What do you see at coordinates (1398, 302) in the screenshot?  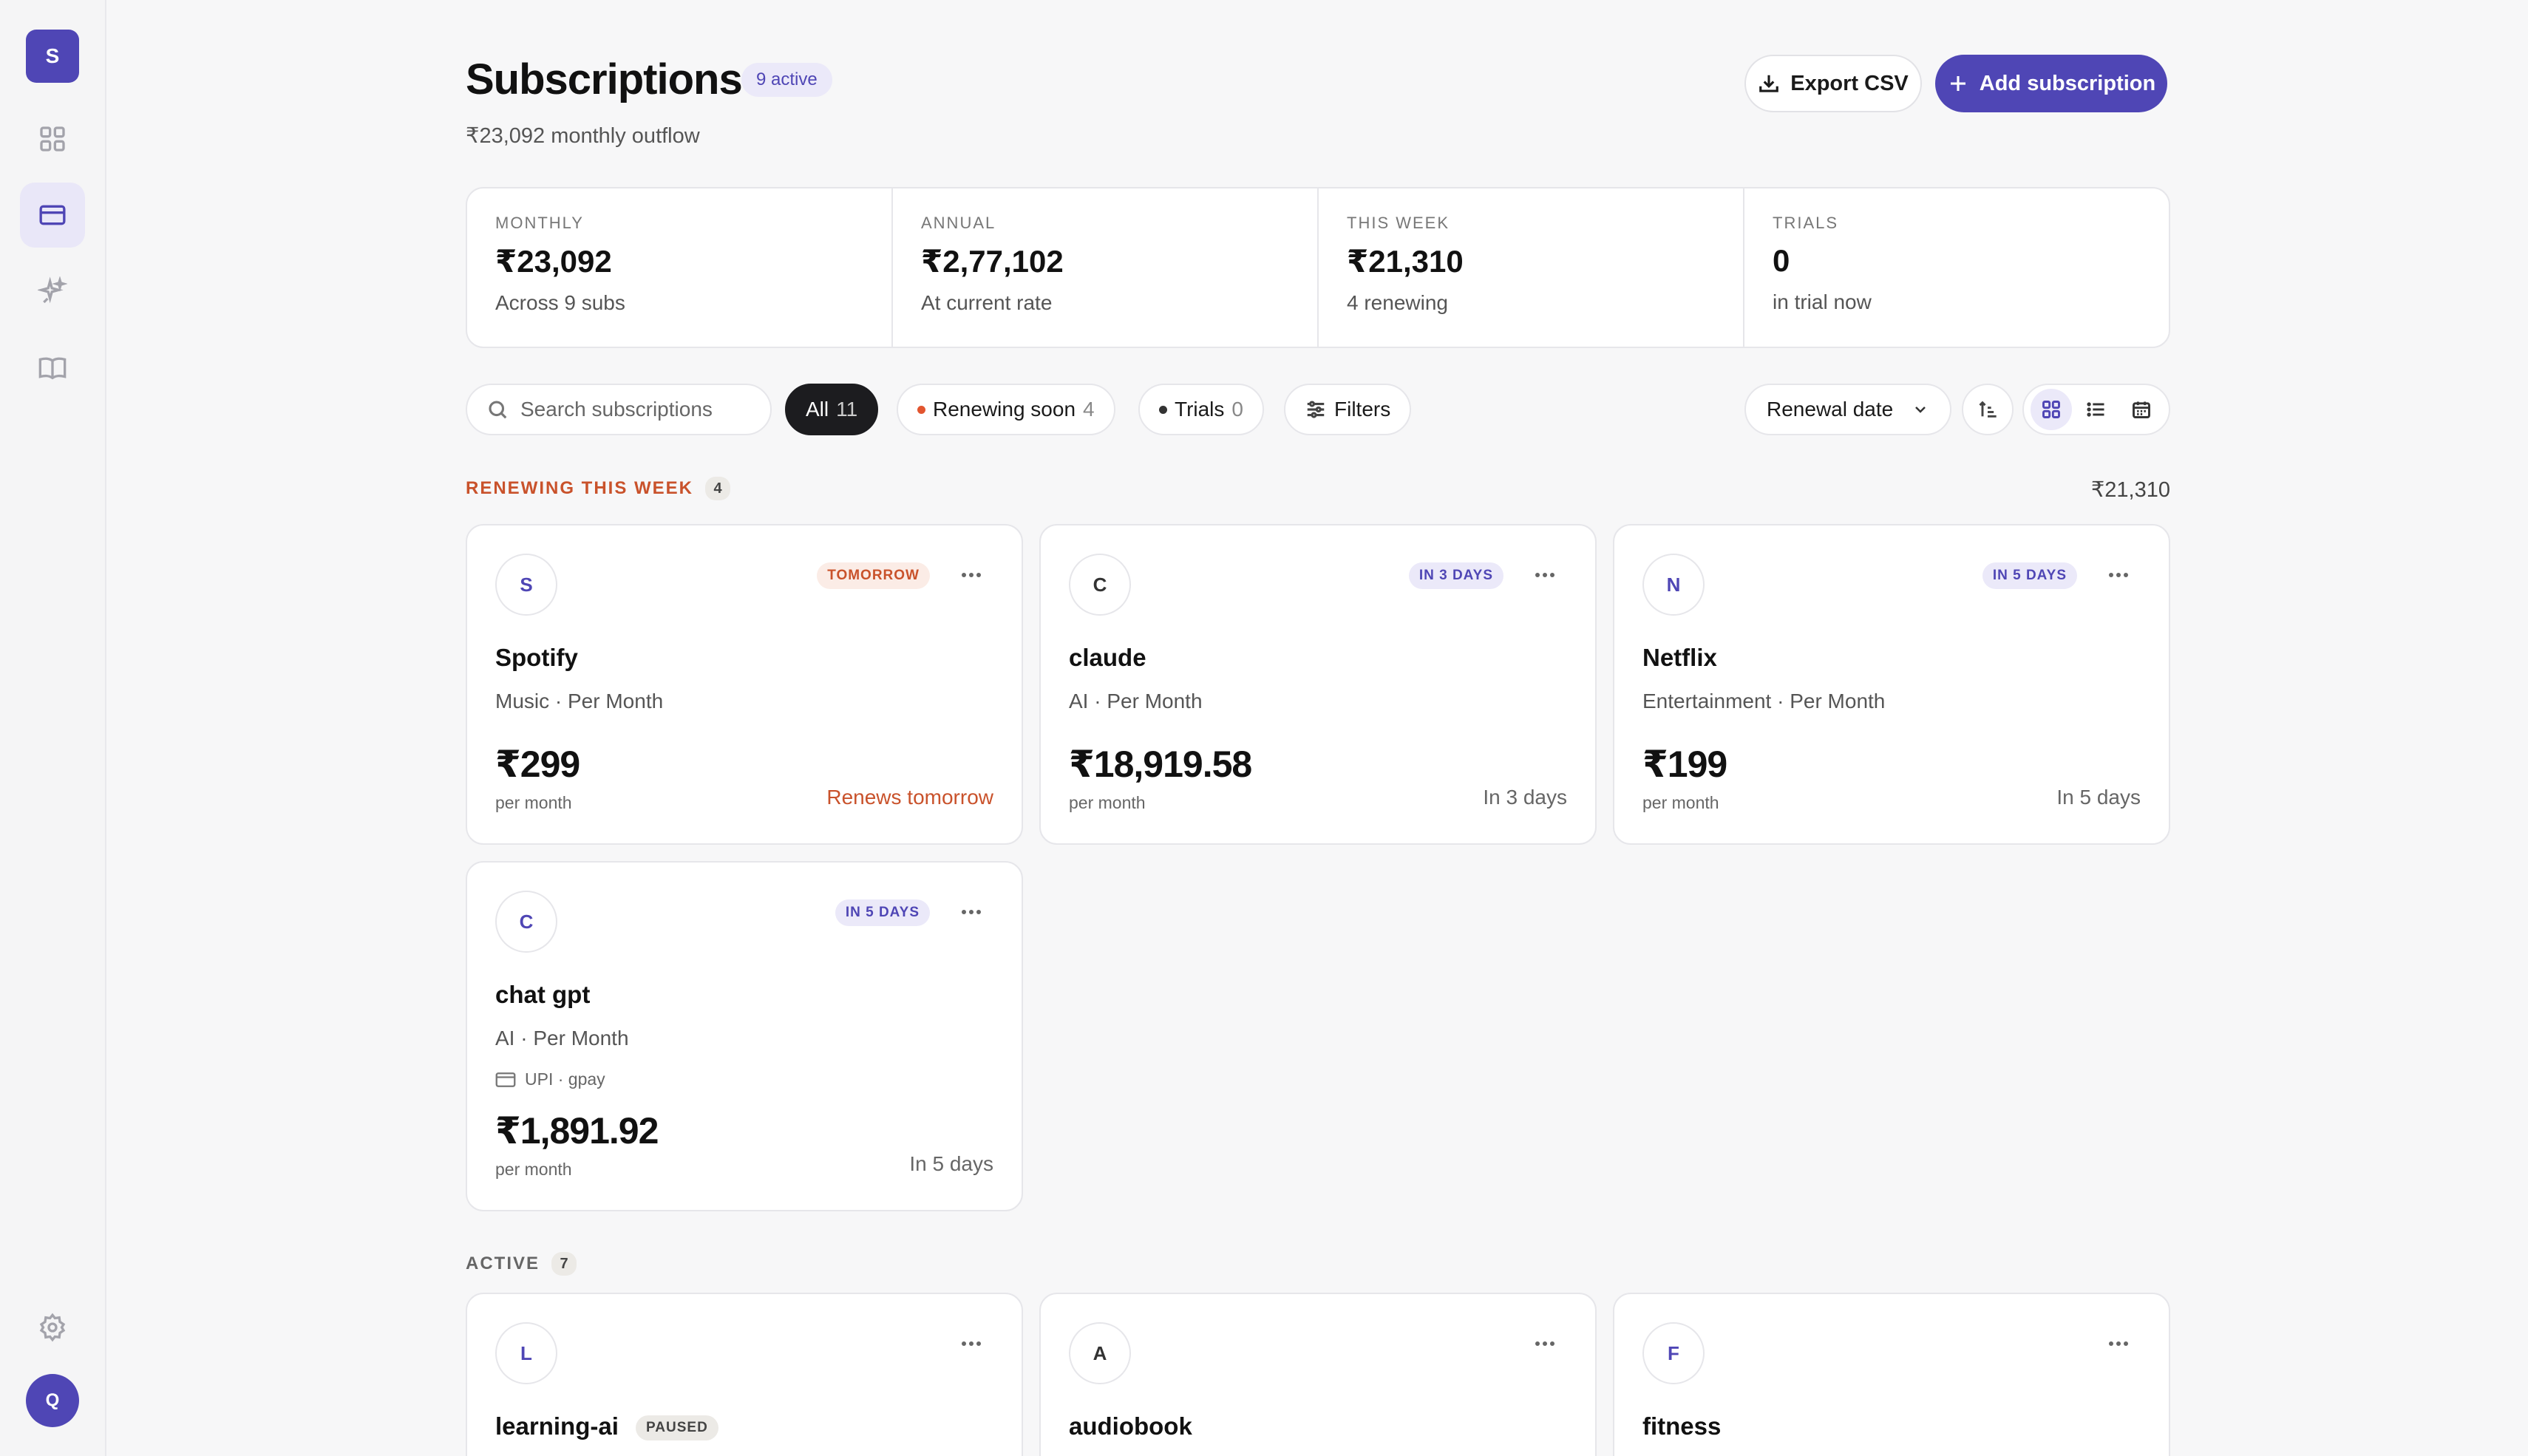 I see `stat-sub: 4 renewing` at bounding box center [1398, 302].